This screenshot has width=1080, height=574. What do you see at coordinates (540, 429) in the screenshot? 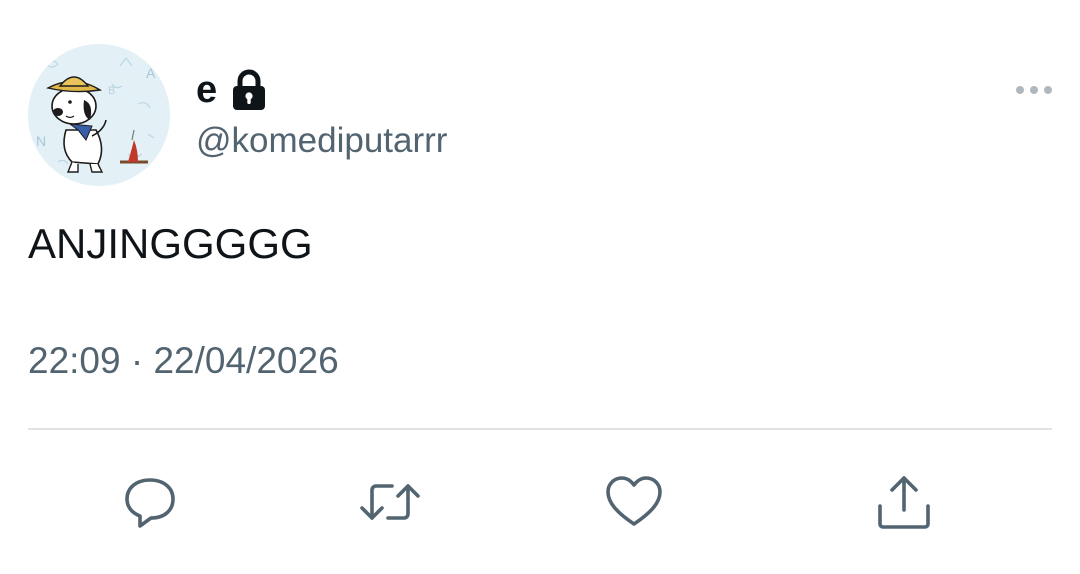
I see `divider` at bounding box center [540, 429].